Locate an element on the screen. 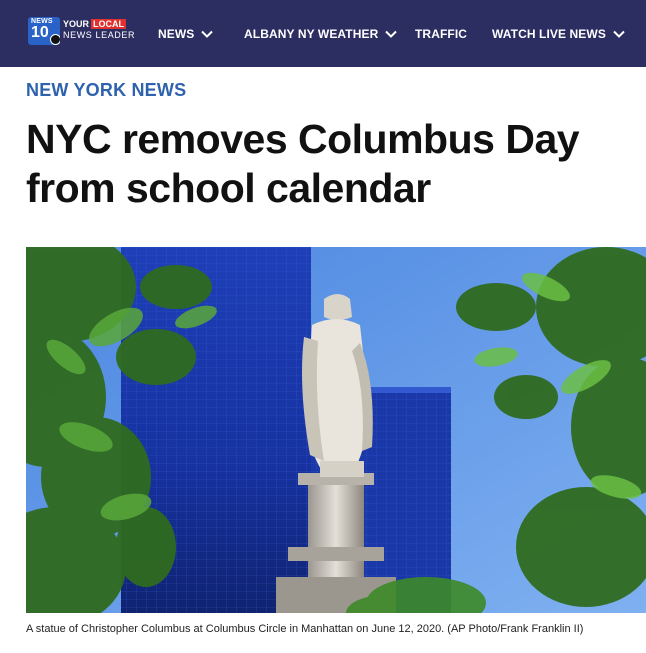  logo-number: 10 is located at coordinates (40, 32).